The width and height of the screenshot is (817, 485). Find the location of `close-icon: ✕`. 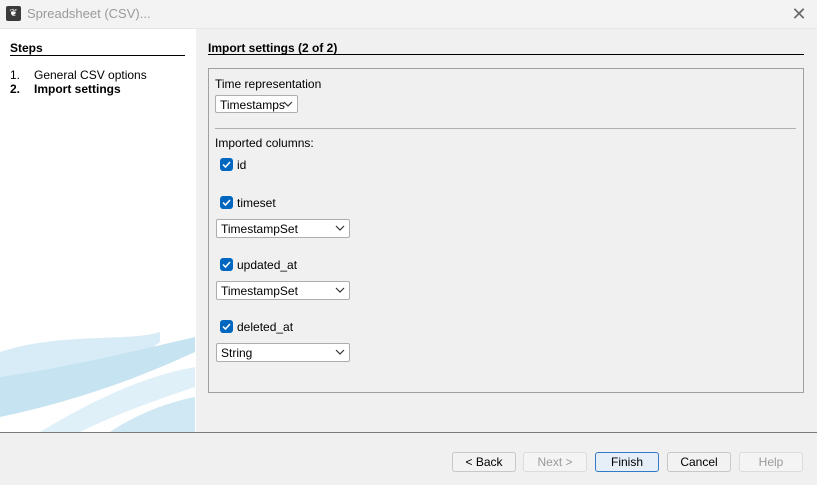

close-icon: ✕ is located at coordinates (799, 14).